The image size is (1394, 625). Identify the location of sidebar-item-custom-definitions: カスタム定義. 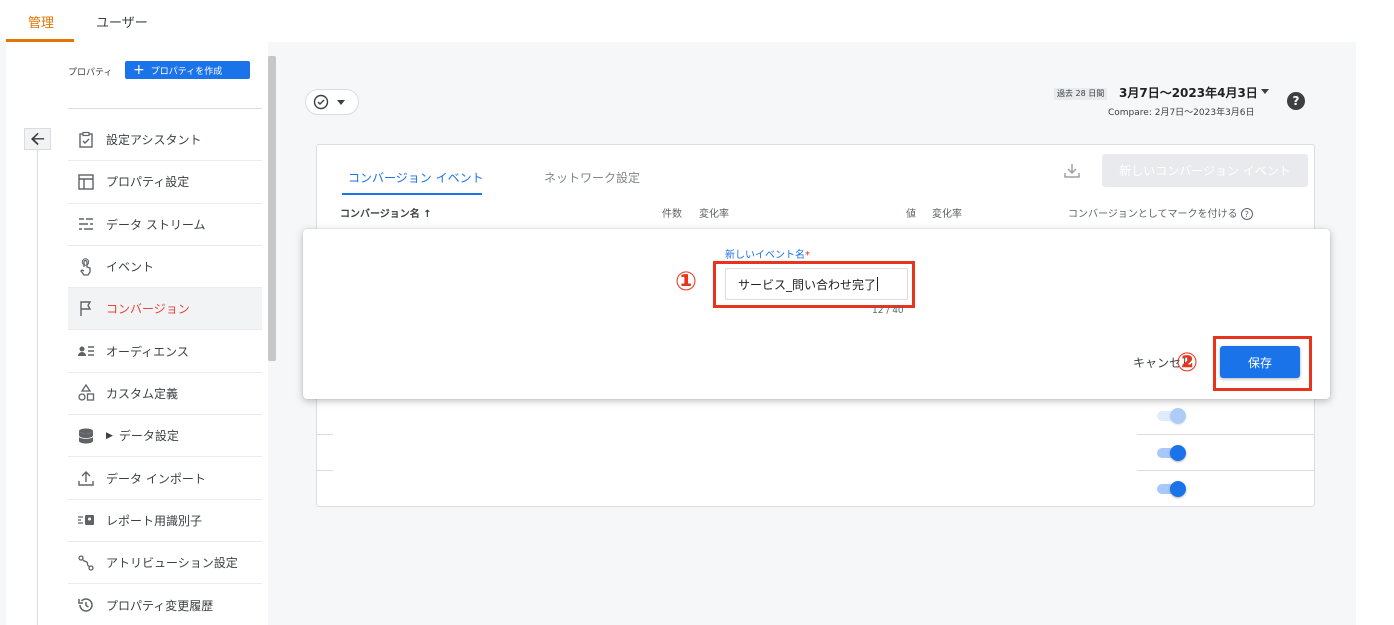
(165, 394).